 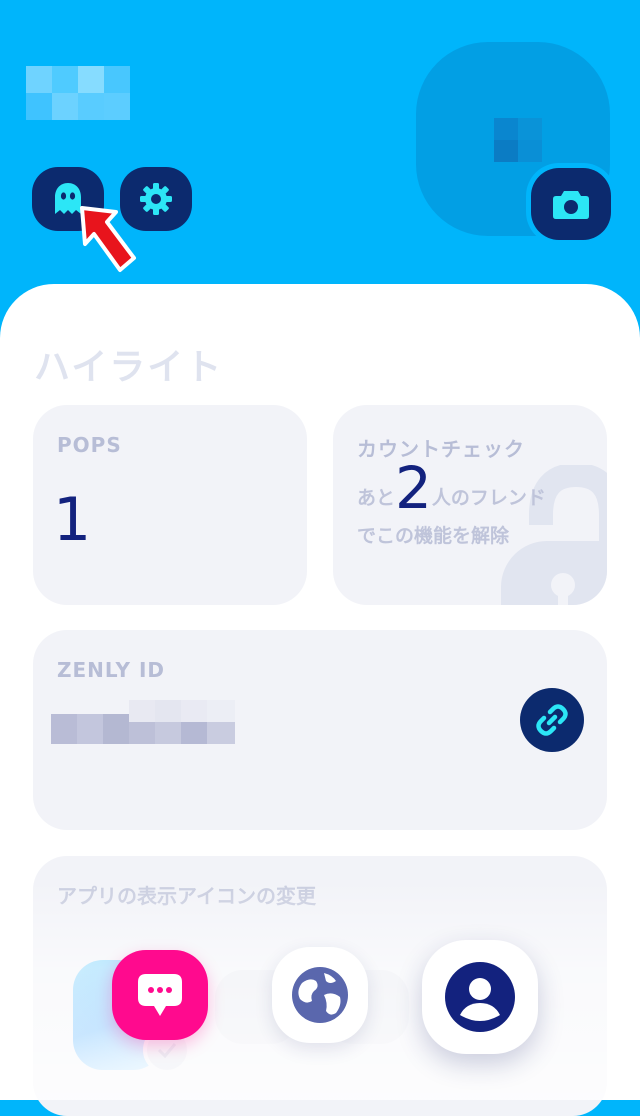 What do you see at coordinates (170, 505) in the screenshot?
I see `pops-card: POPS 1` at bounding box center [170, 505].